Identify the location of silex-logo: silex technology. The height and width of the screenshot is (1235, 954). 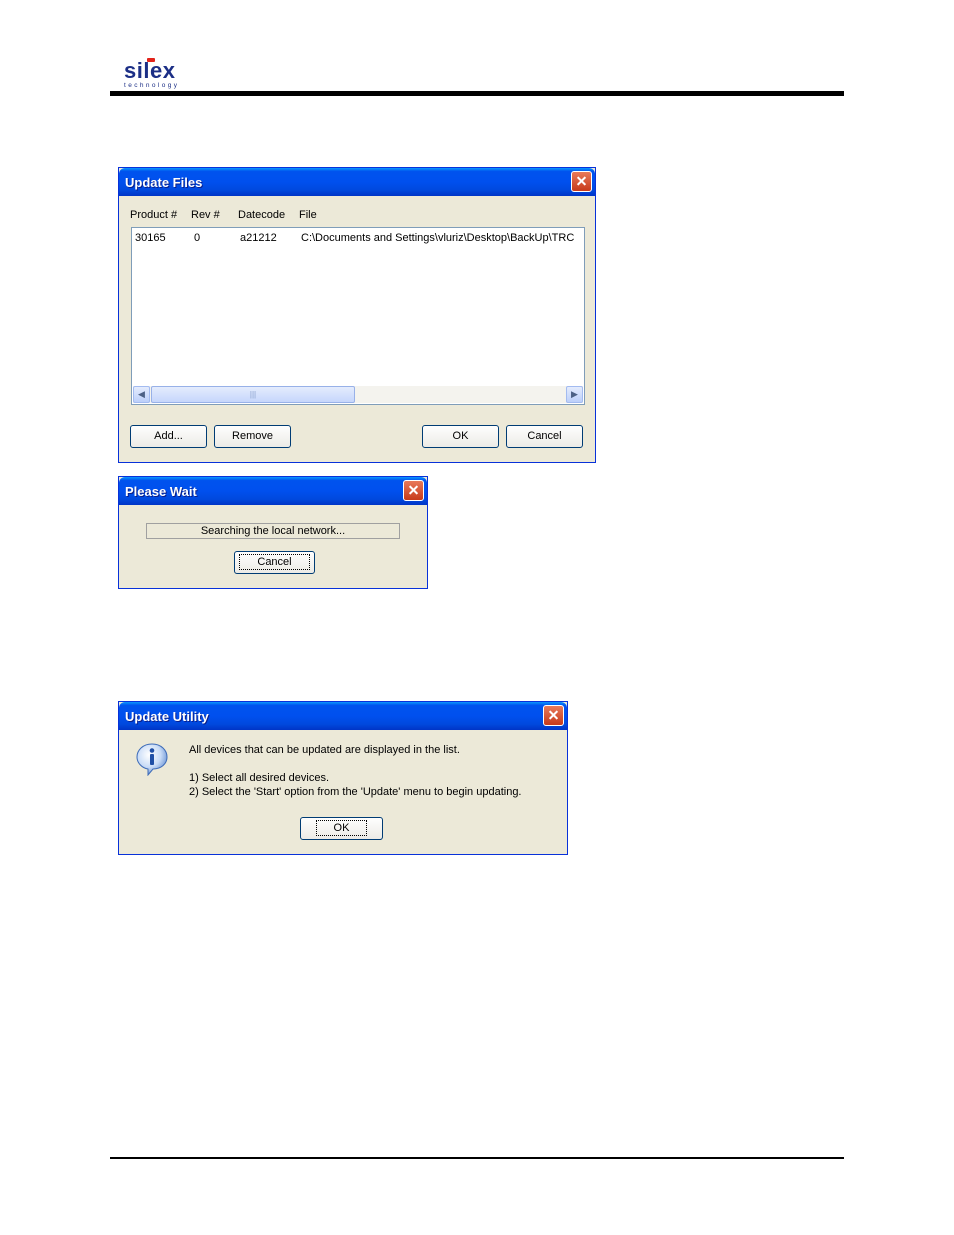
(159, 75).